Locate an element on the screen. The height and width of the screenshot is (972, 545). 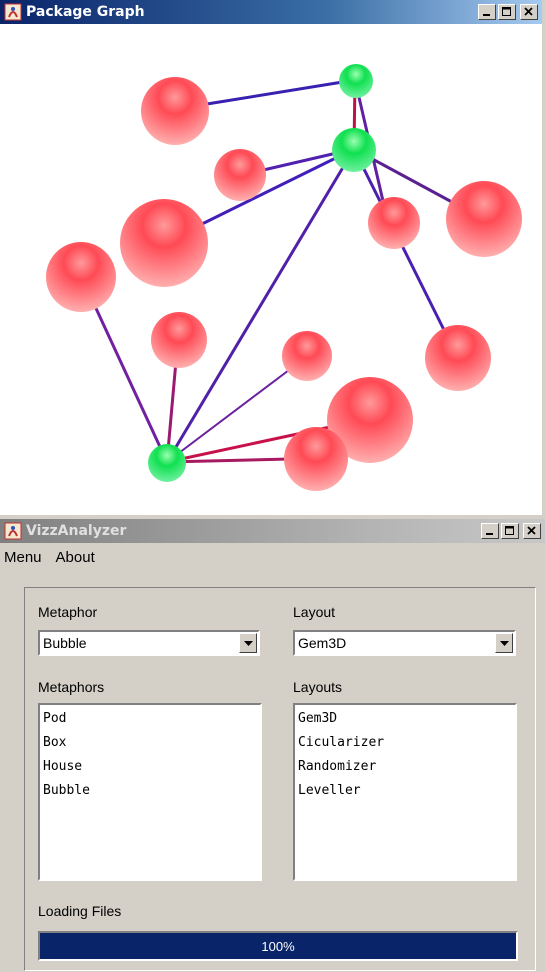
metaphors-label: Metaphors is located at coordinates (71, 687).